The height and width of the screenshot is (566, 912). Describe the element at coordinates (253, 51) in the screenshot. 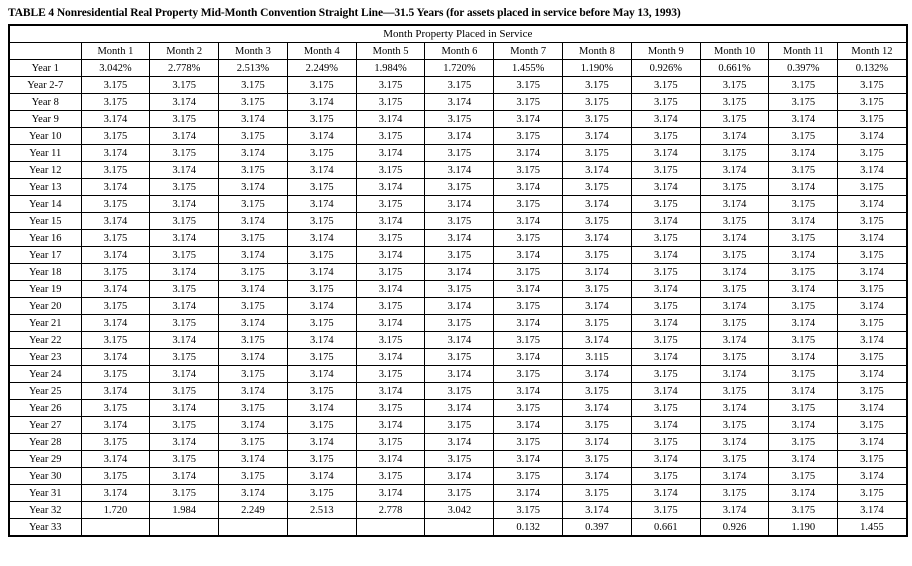

I see `column-header-month-3: Month 3` at that location.